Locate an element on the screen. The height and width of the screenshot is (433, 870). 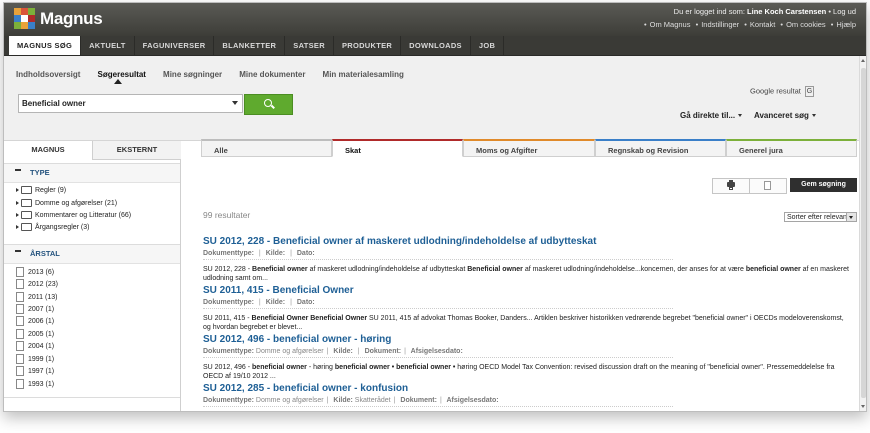
print-button is located at coordinates (731, 186).